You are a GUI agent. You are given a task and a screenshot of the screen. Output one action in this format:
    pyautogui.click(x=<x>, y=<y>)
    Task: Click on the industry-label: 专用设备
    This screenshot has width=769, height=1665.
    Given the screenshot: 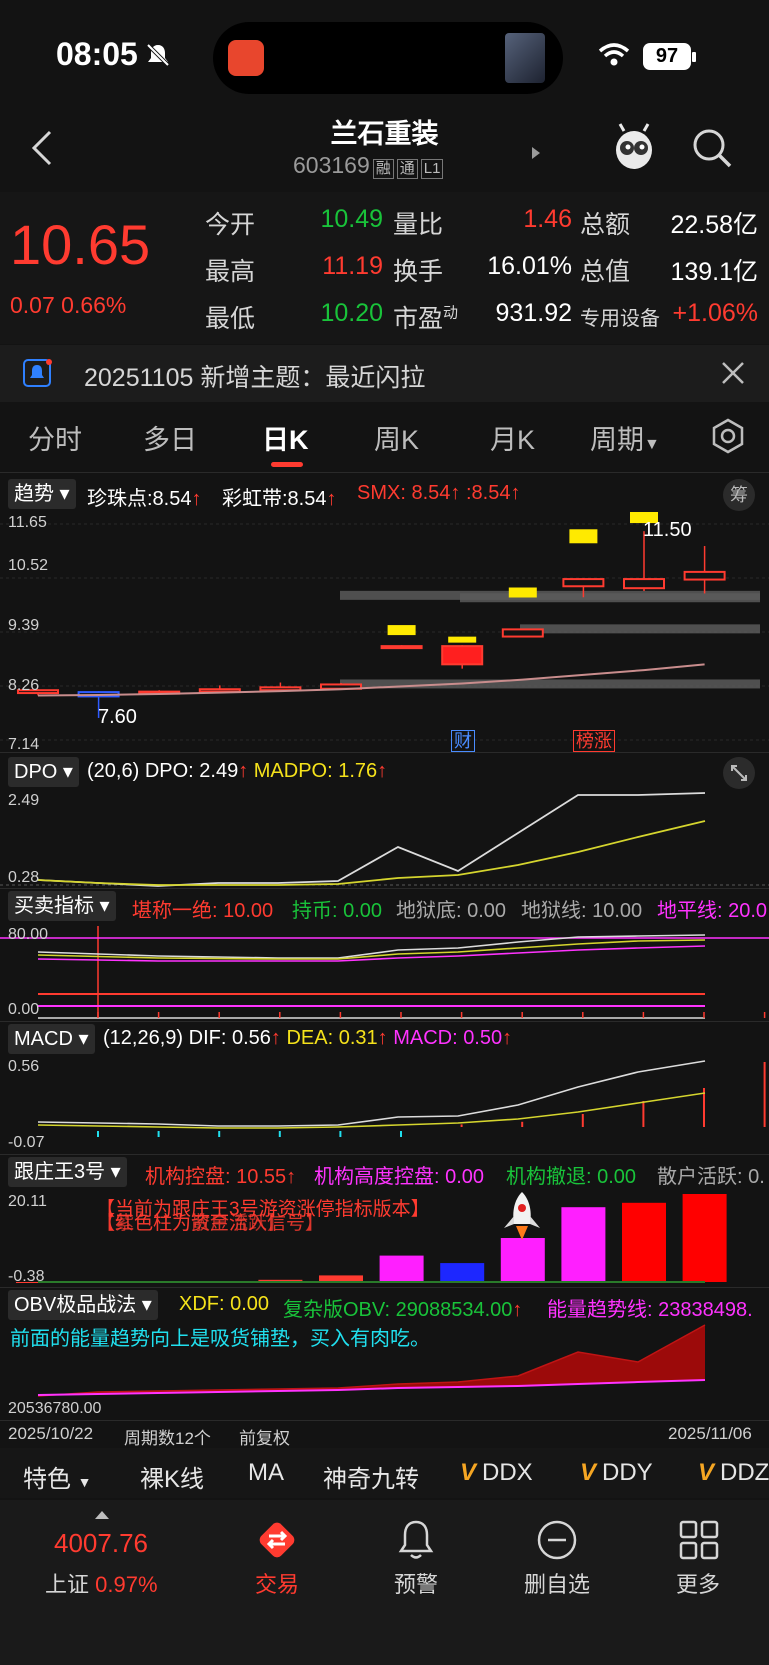 What is the action you would take?
    pyautogui.click(x=620, y=316)
    